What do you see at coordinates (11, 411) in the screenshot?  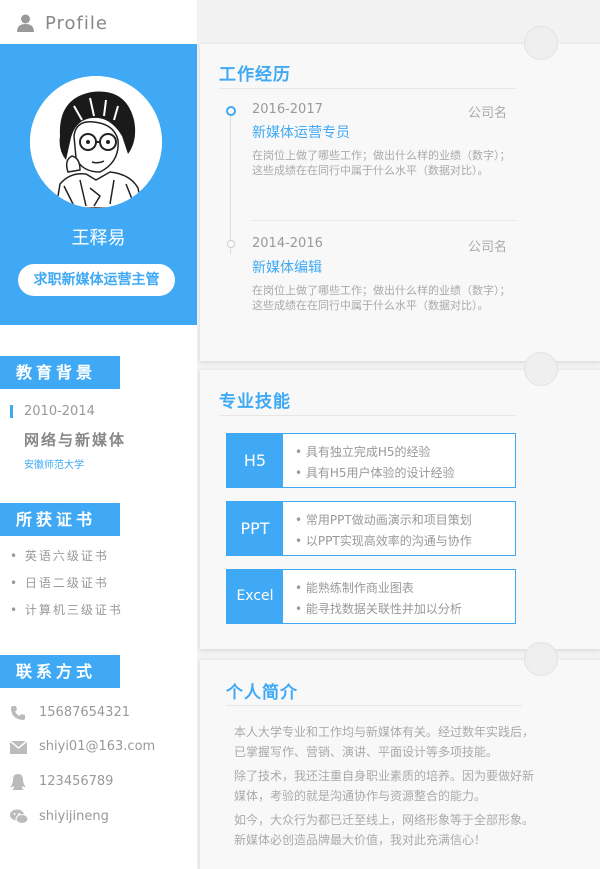 I see `education-marker` at bounding box center [11, 411].